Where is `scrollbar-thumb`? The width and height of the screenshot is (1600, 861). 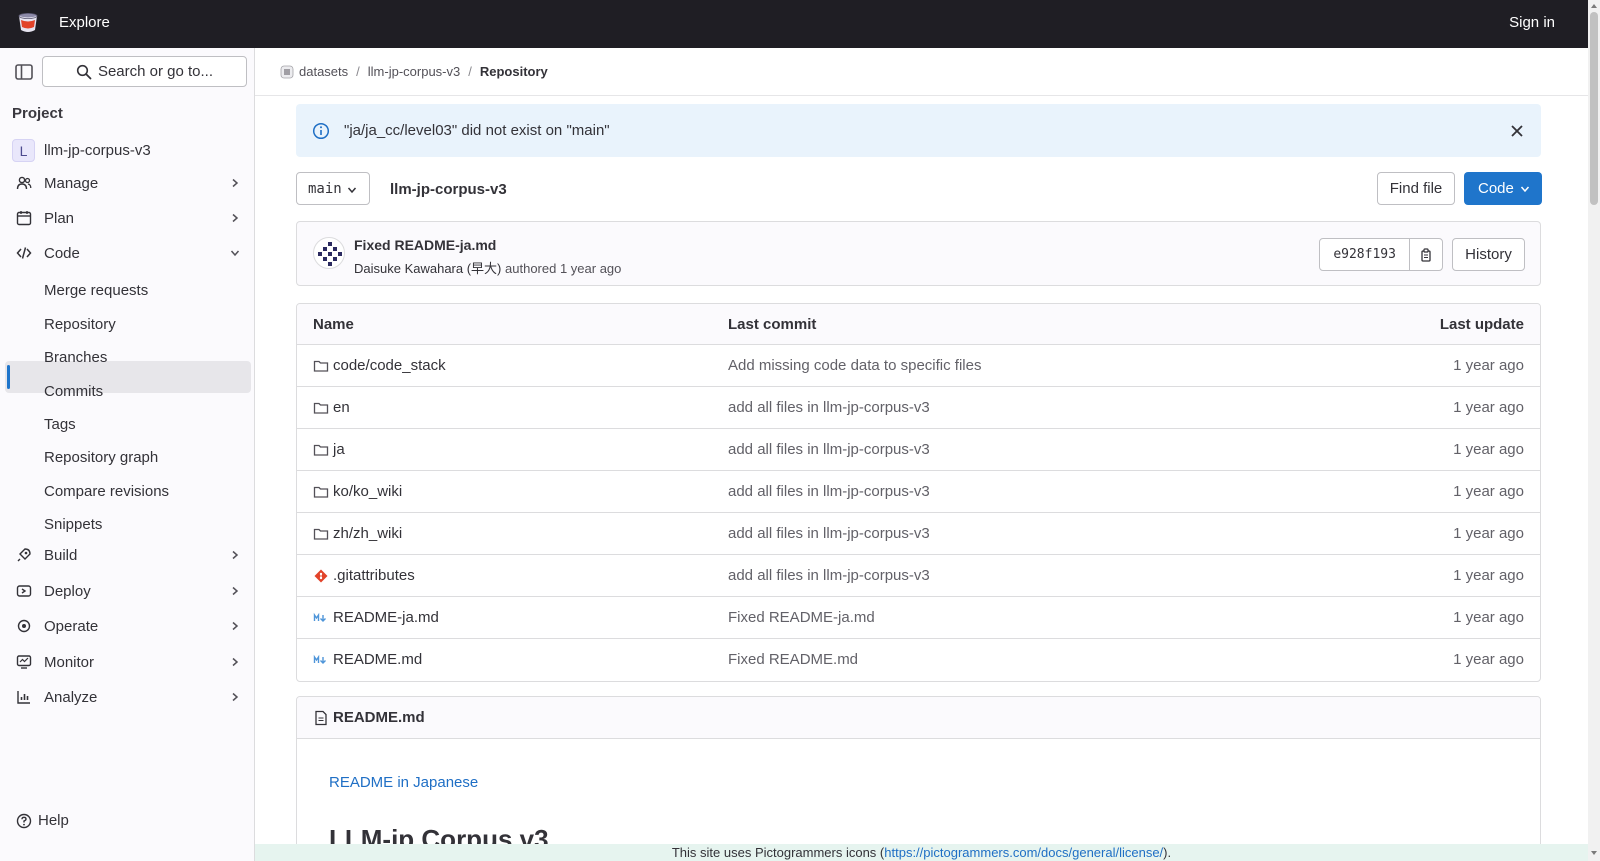
scrollbar-thumb is located at coordinates (1594, 108).